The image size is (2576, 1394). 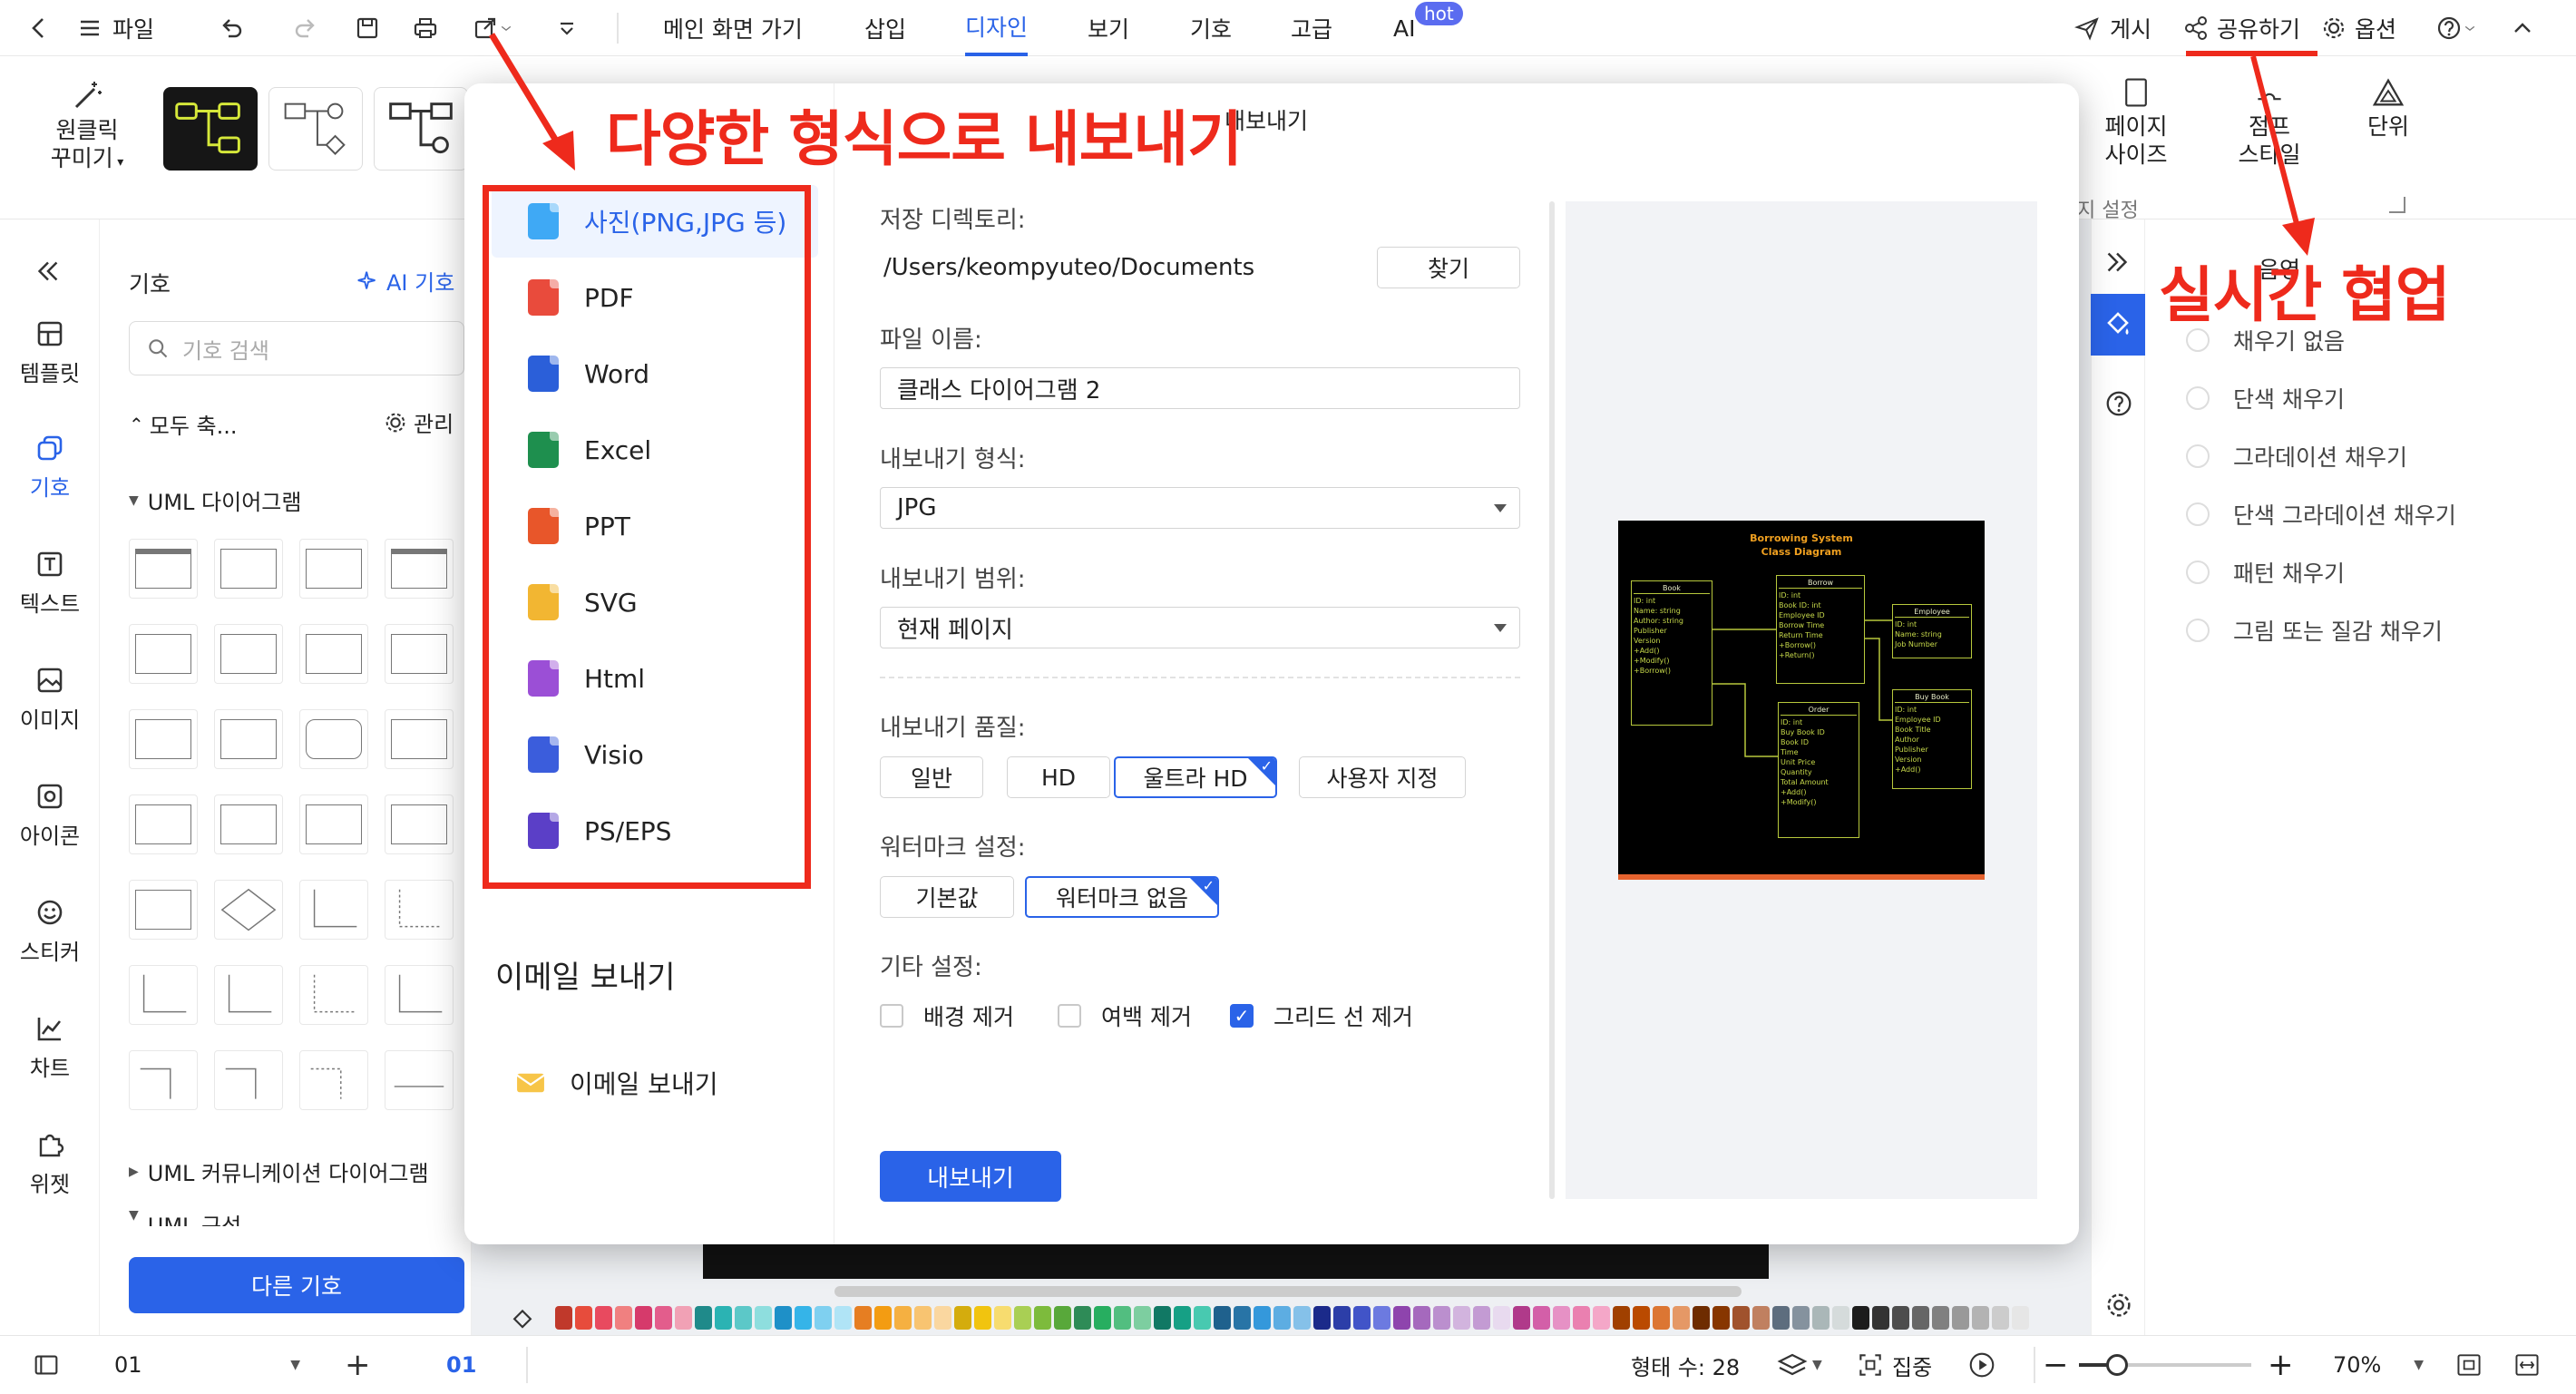 I want to click on ai-symbols-button: AI 기호, so click(x=405, y=281).